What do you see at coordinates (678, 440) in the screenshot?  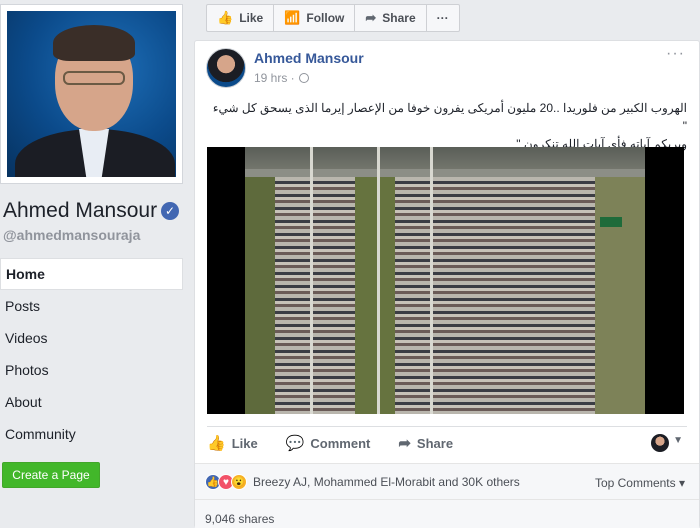 I see `chevron-down-icon: ▼` at bounding box center [678, 440].